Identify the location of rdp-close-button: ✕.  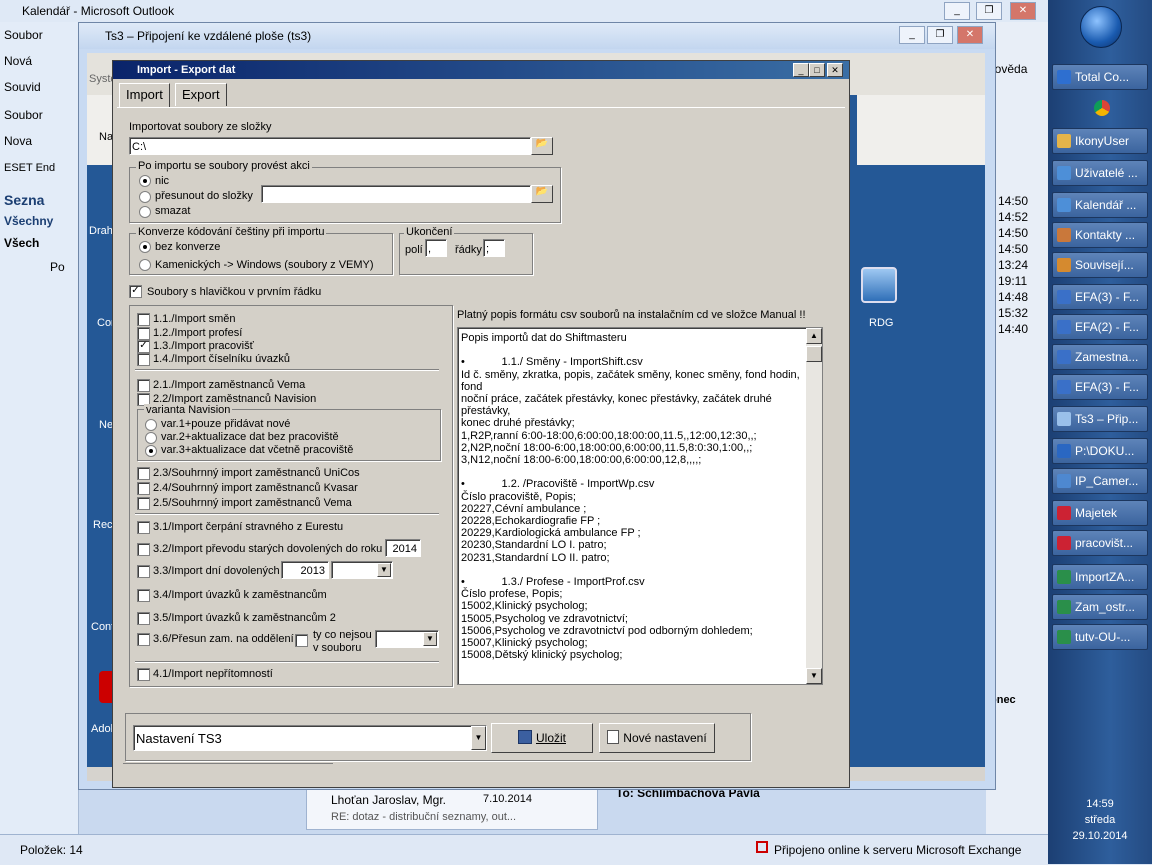
(970, 35).